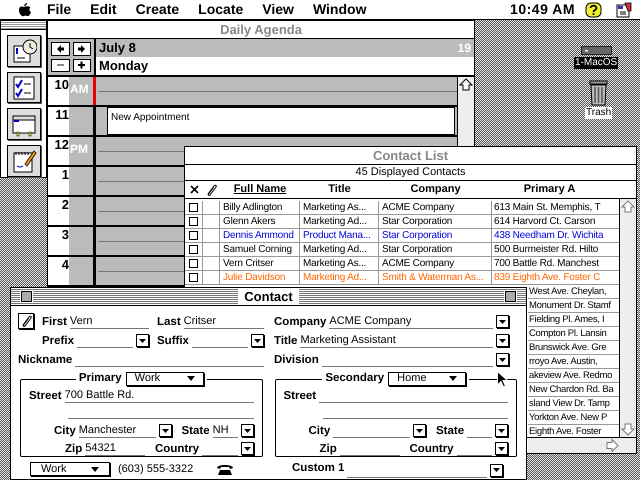  What do you see at coordinates (510, 296) in the screenshot?
I see `zoom-box` at bounding box center [510, 296].